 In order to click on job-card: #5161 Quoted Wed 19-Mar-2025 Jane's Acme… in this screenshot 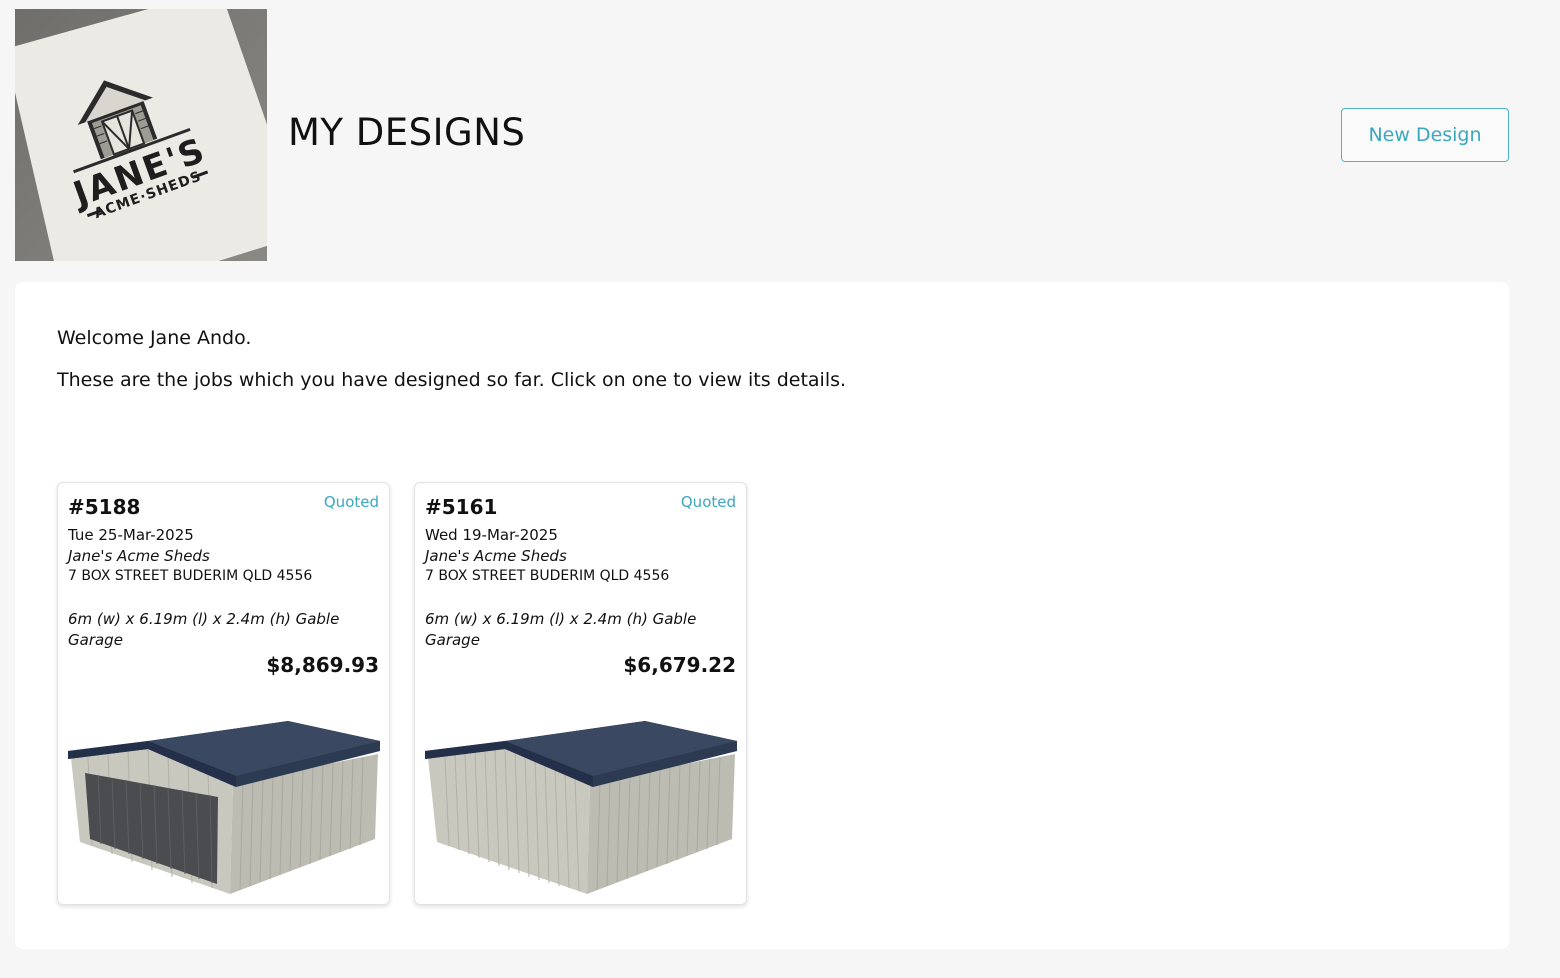, I will do `click(580, 693)`.